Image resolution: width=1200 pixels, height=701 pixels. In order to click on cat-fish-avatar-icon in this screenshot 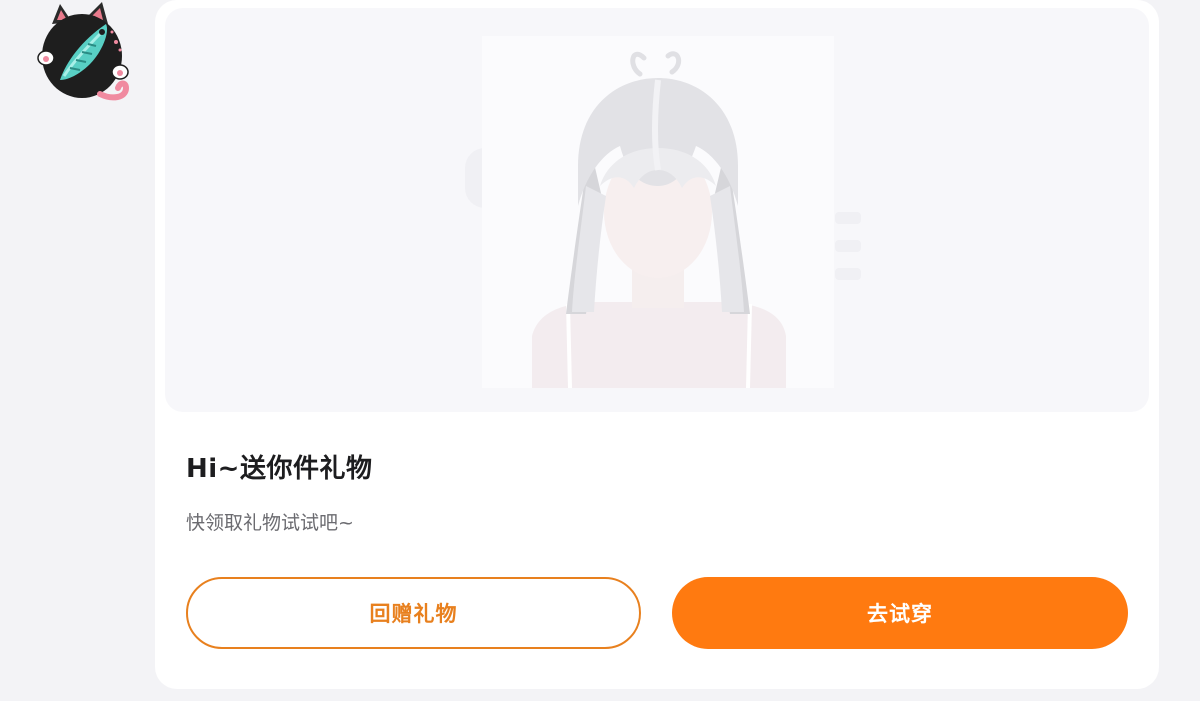, I will do `click(83, 51)`.